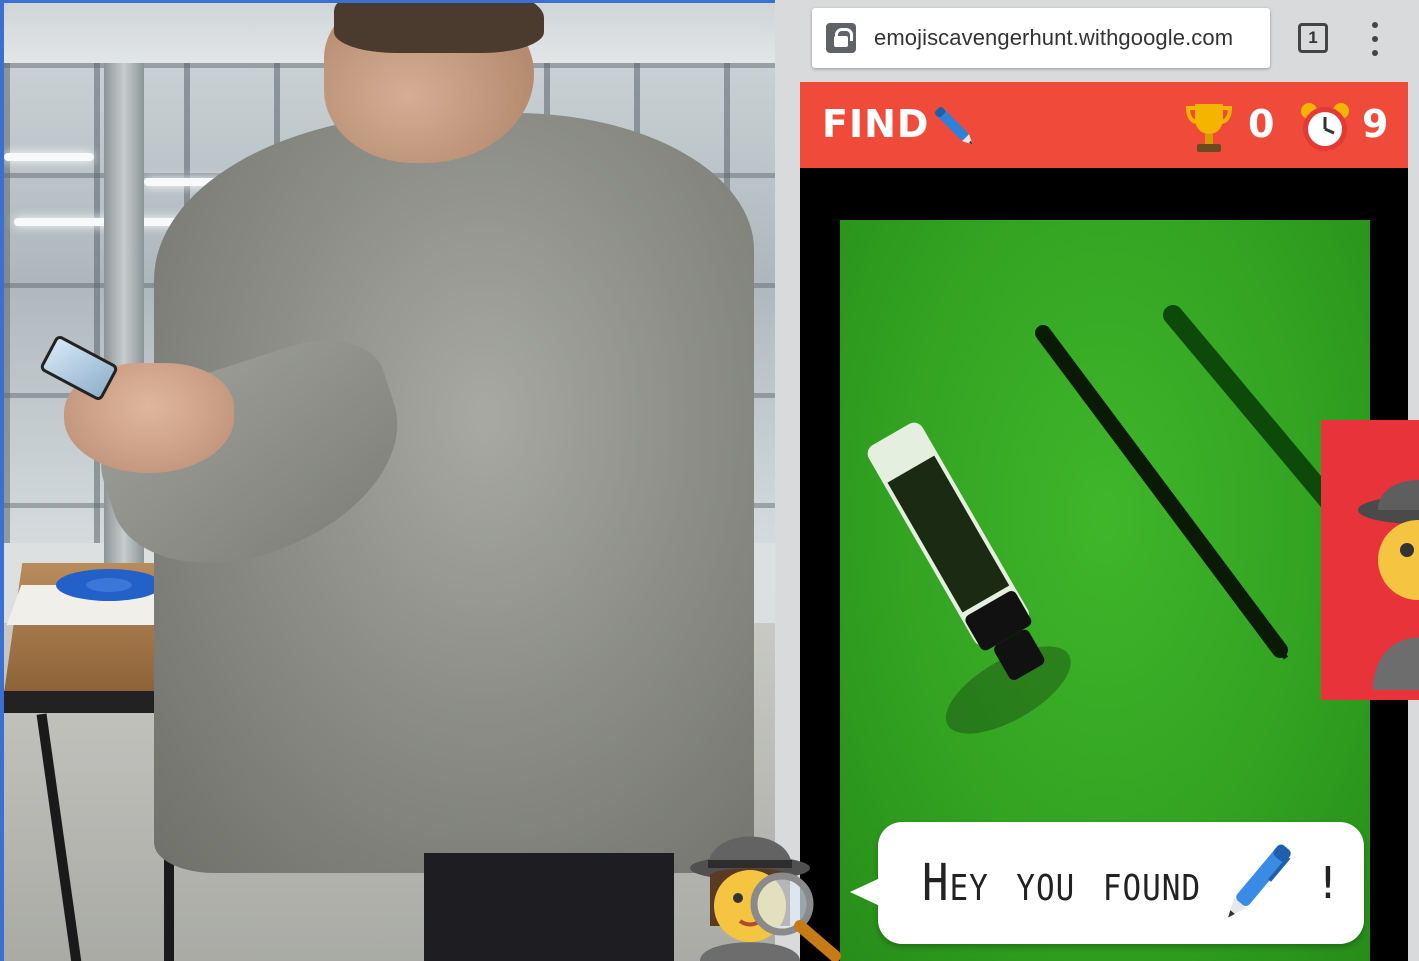  What do you see at coordinates (1388, 585) in the screenshot?
I see `detective-icon` at bounding box center [1388, 585].